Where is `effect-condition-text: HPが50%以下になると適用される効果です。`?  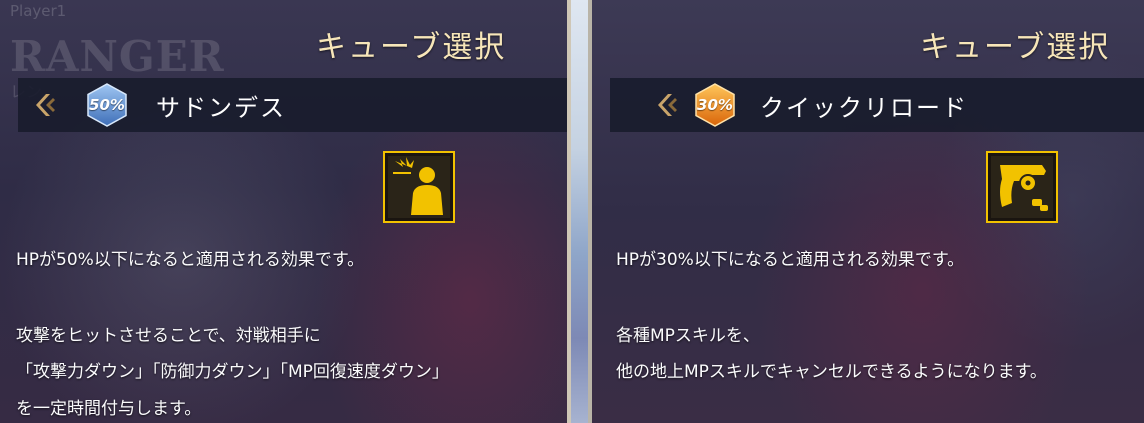
effect-condition-text: HPが50%以下になると適用される効果です。 is located at coordinates (190, 260).